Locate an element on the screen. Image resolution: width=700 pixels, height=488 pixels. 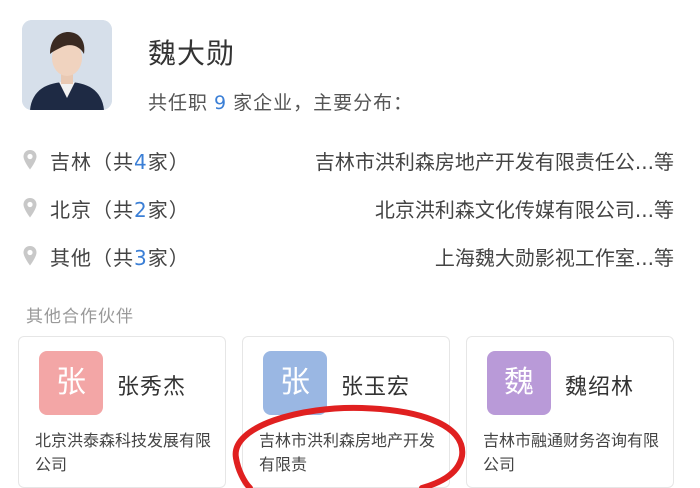
partner-company: 吉林市洪利森房地产开发有限责 is located at coordinates (347, 452).